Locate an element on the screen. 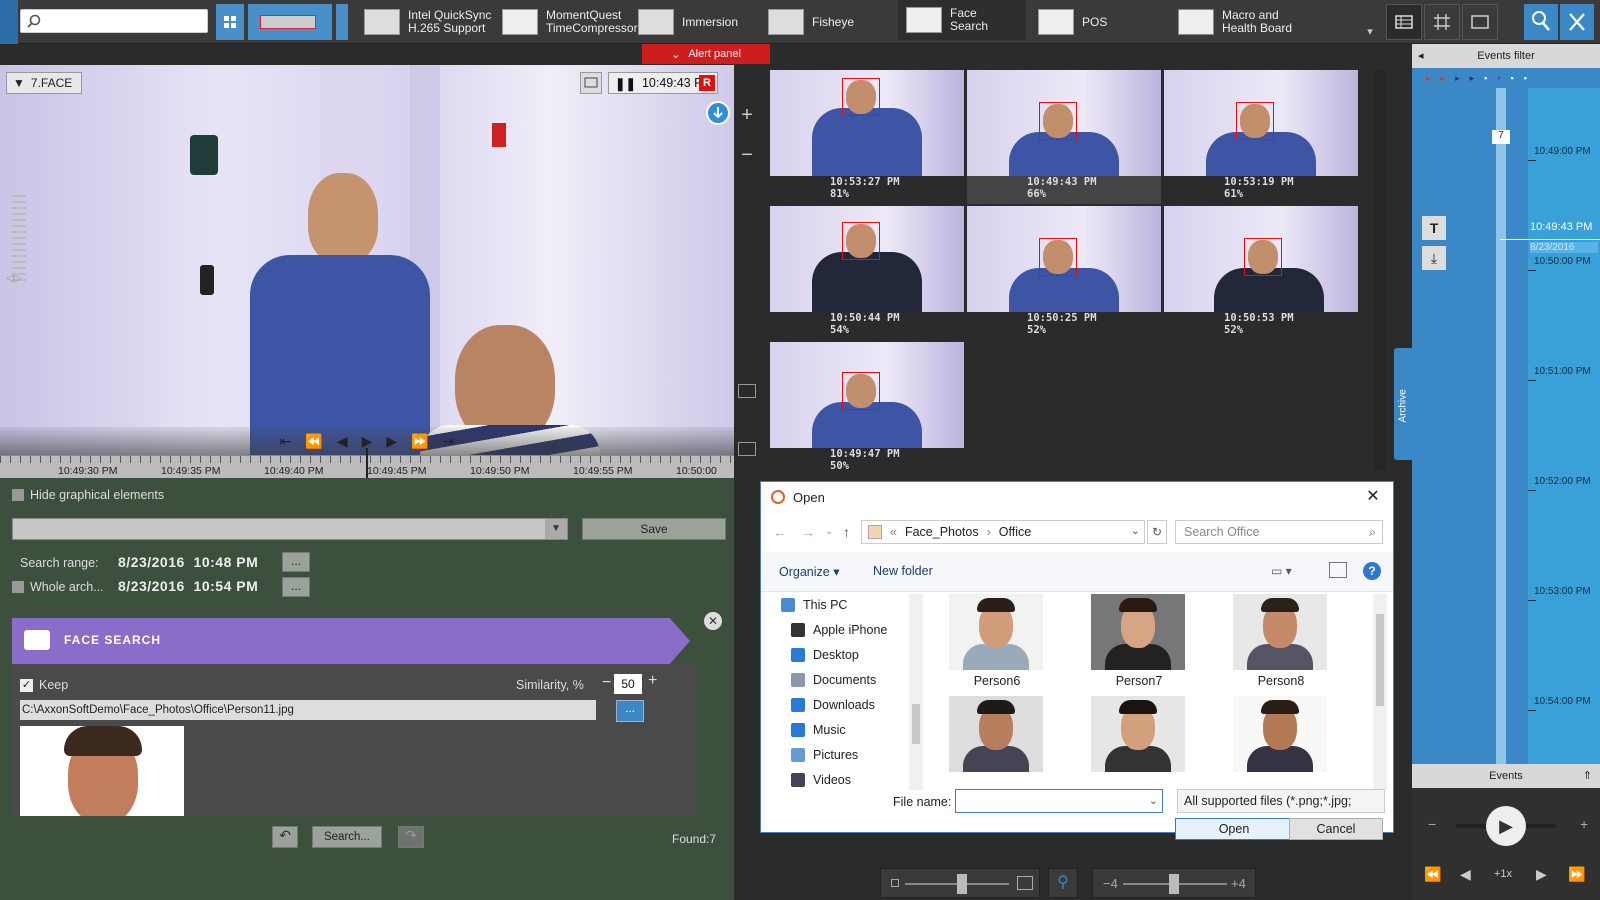 Image resolution: width=1600 pixels, height=900 pixels. event-type-filters: ▸ ▸ ▸ ▸ ▪ ▪ ▪ ▪ is located at coordinates (1506, 78).